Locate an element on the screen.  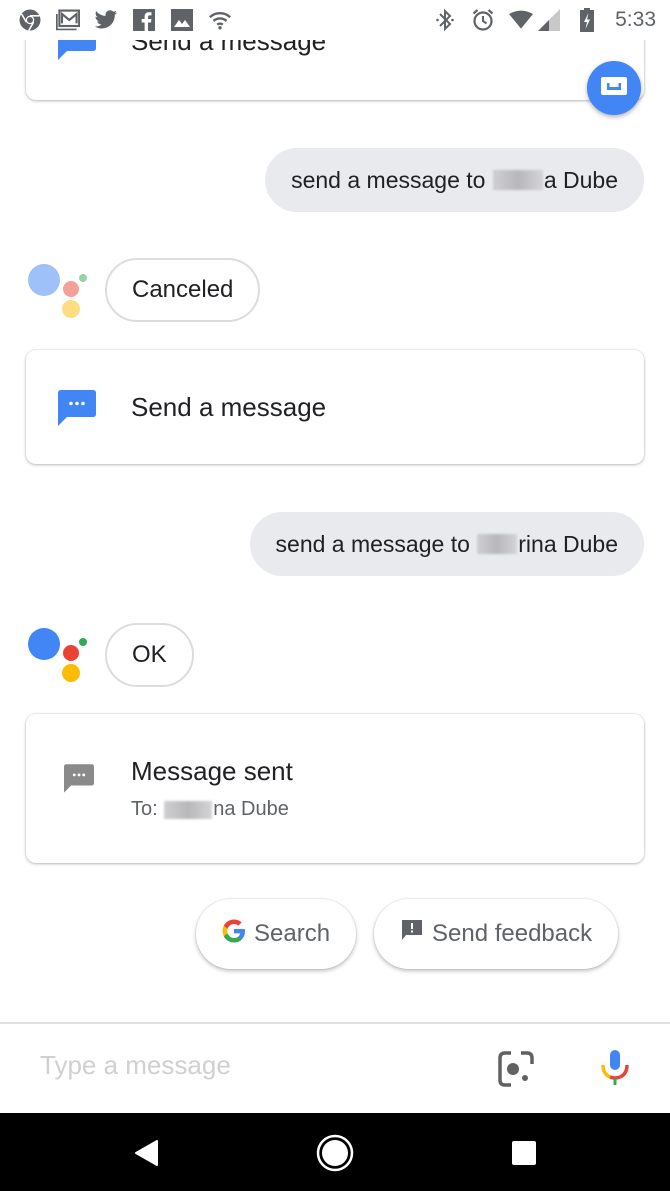
chrome-icon is located at coordinates (30, 20).